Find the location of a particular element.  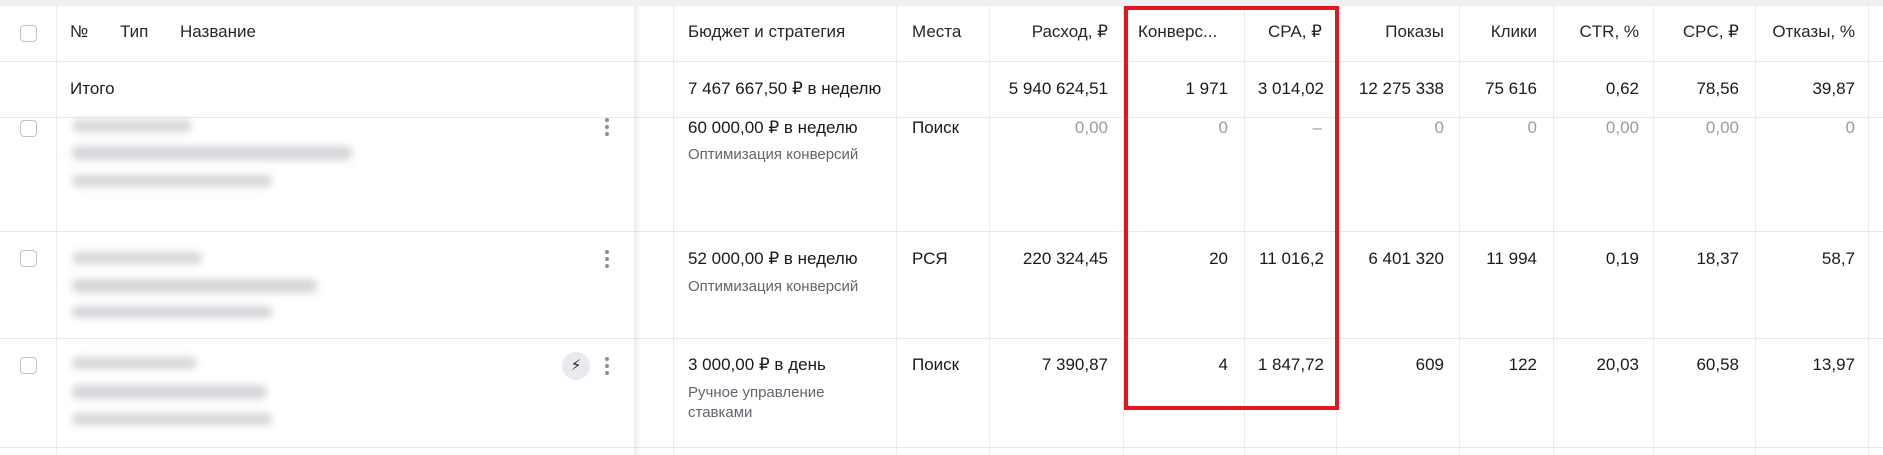

total-spend: 5 940 624,51 is located at coordinates (1058, 88).